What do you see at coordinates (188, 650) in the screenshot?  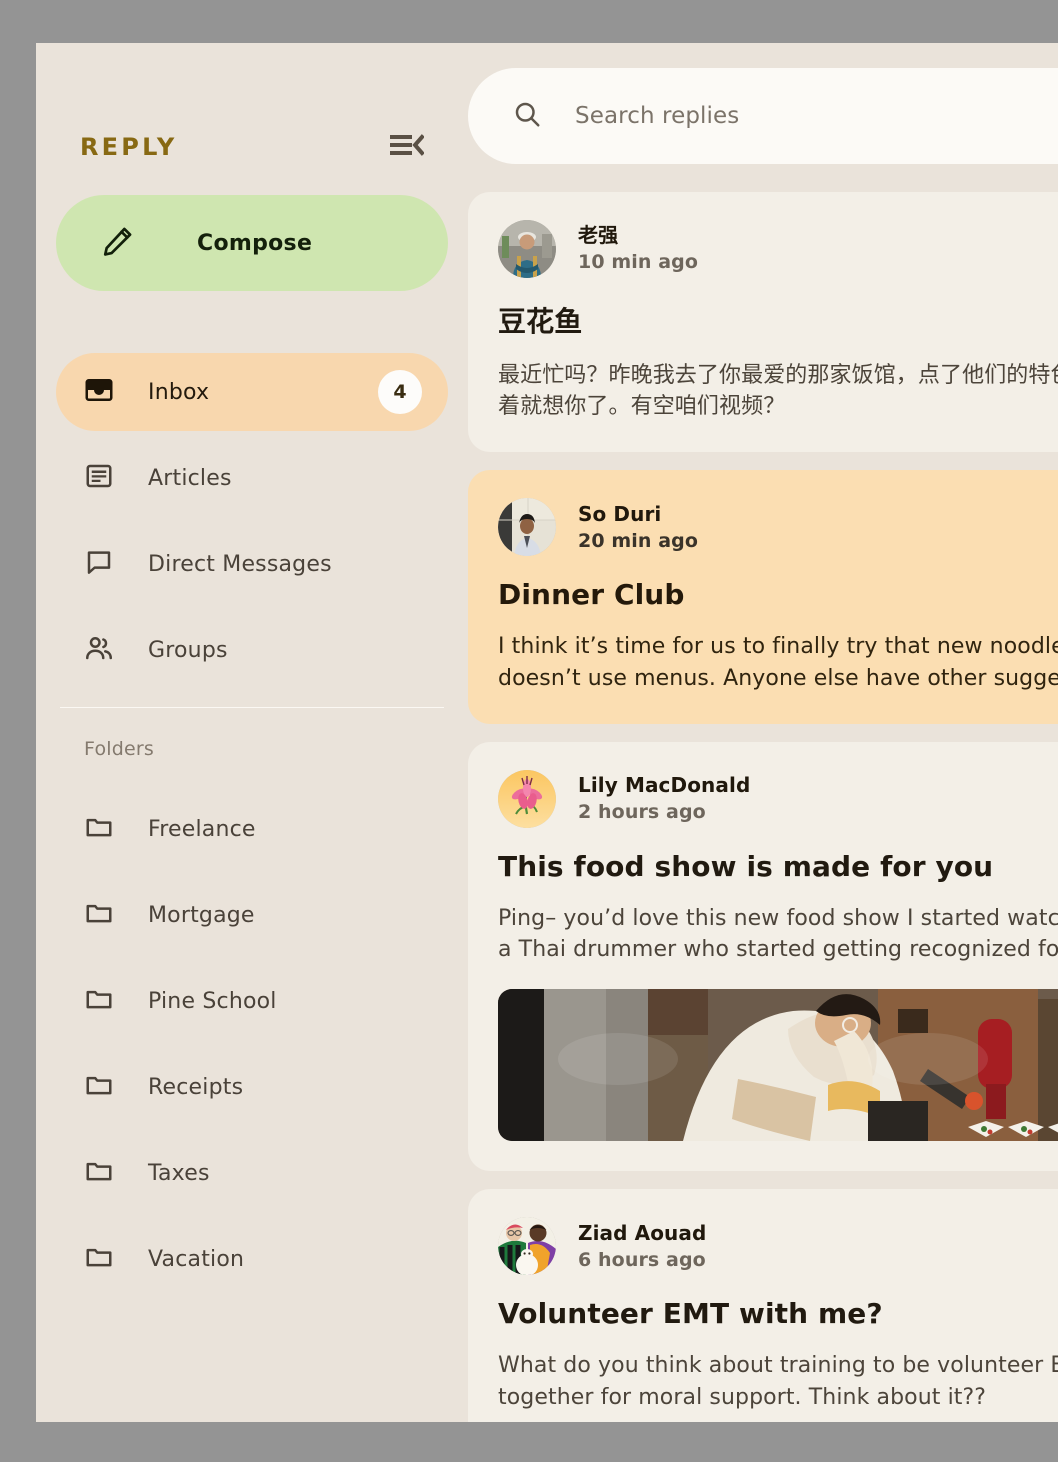 I see `sidebar-item-label: Groups` at bounding box center [188, 650].